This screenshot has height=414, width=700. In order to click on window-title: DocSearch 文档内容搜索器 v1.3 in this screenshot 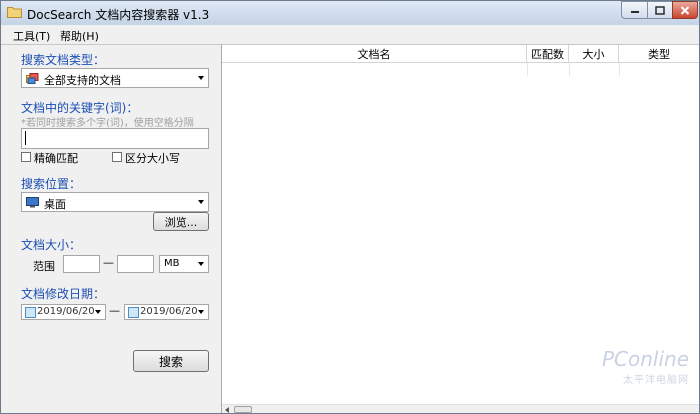, I will do `click(118, 15)`.